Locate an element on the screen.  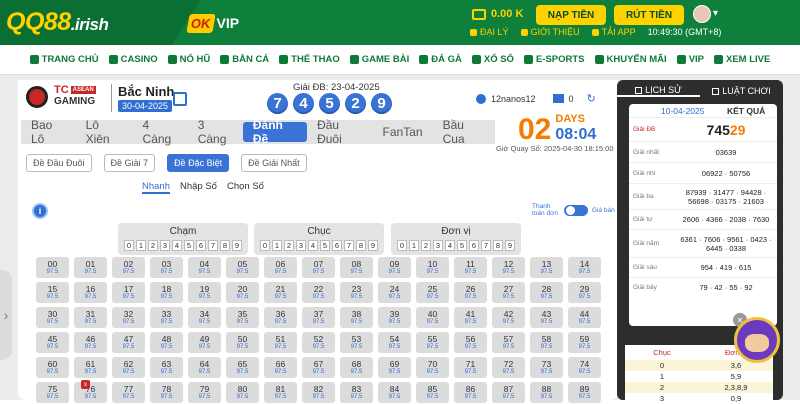
chevron-right-icon: › is located at coordinates (6, 315).